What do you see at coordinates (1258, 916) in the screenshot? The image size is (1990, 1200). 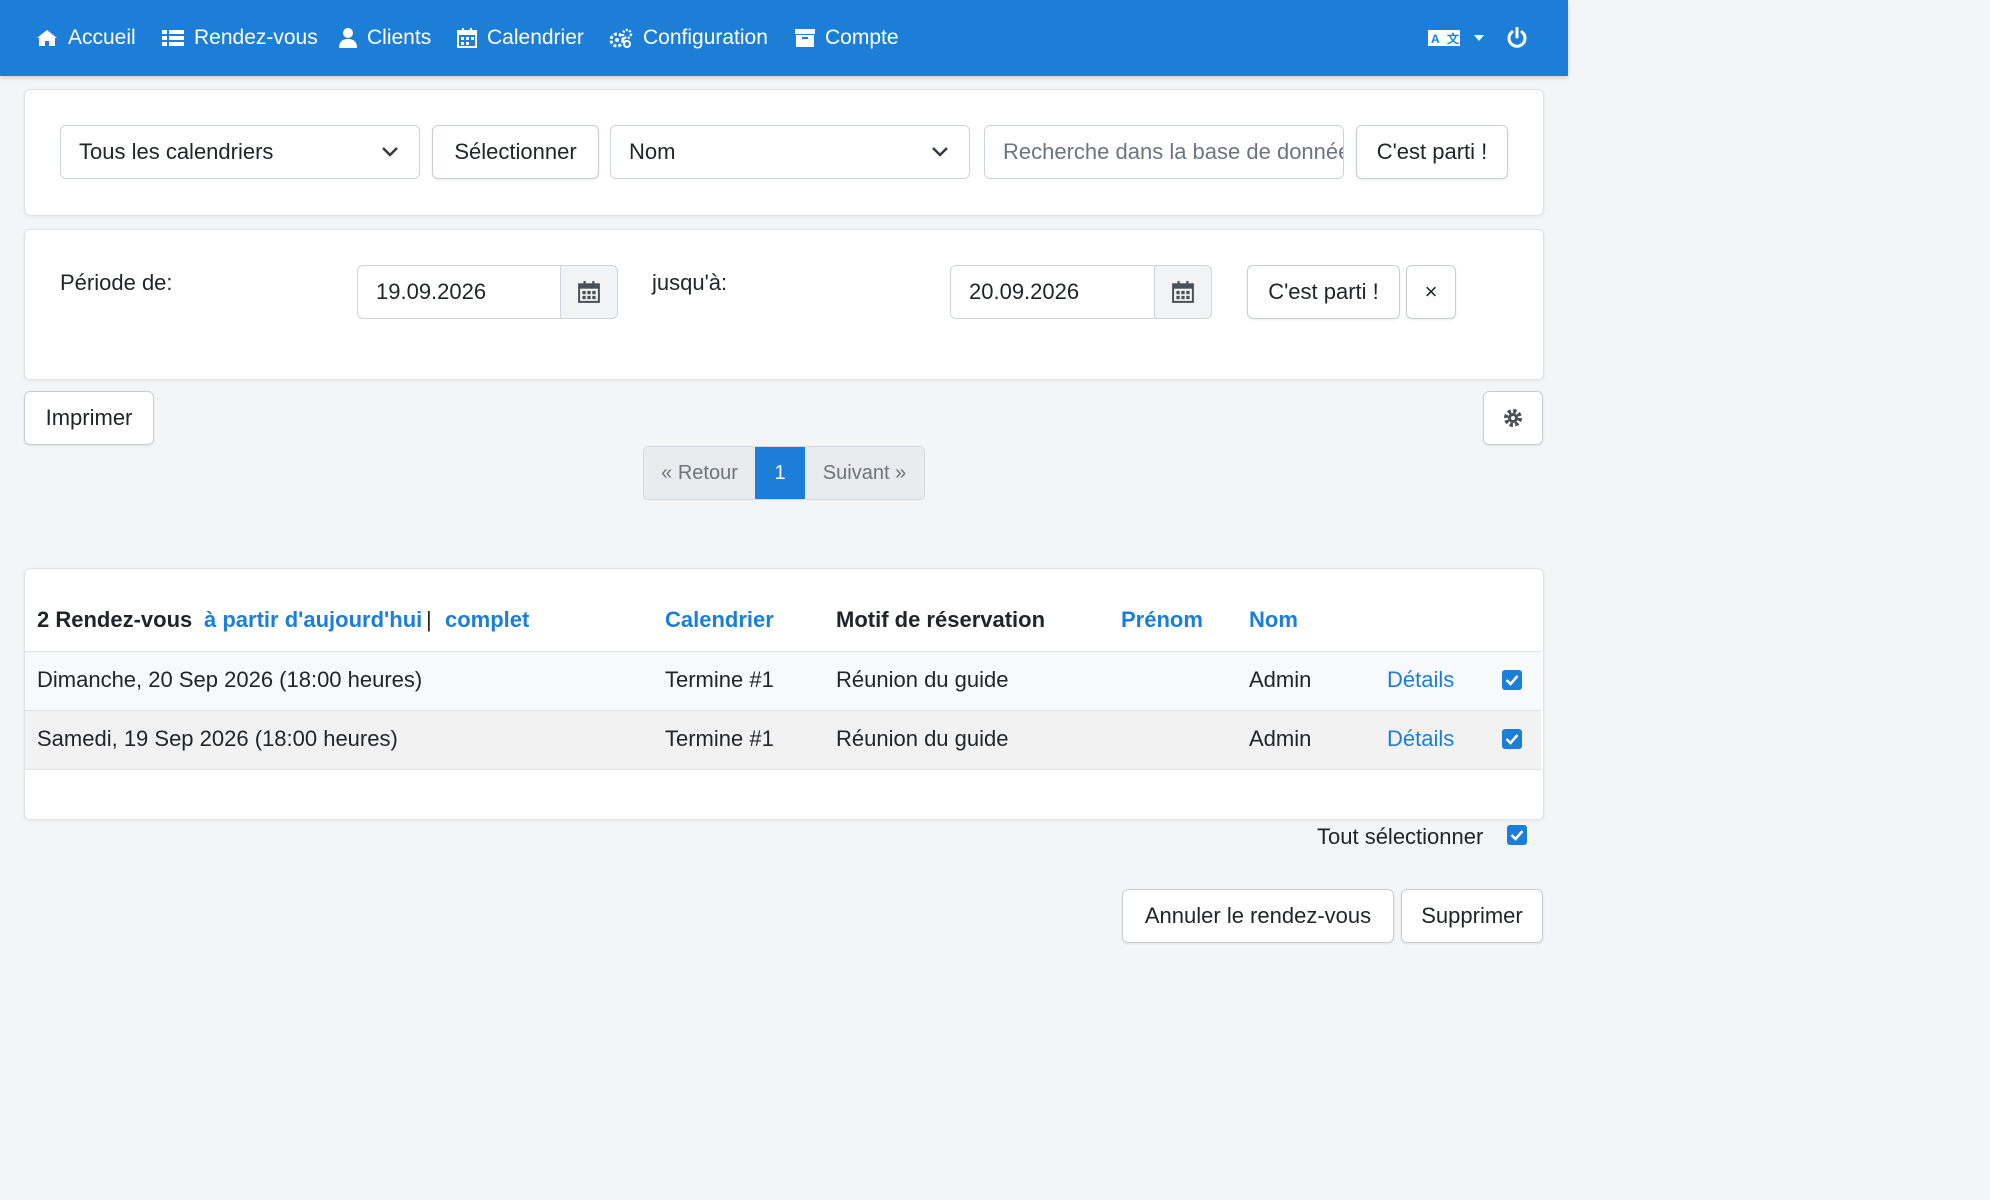 I see `cancel-appointment-button: Annuler le rendez-vous` at bounding box center [1258, 916].